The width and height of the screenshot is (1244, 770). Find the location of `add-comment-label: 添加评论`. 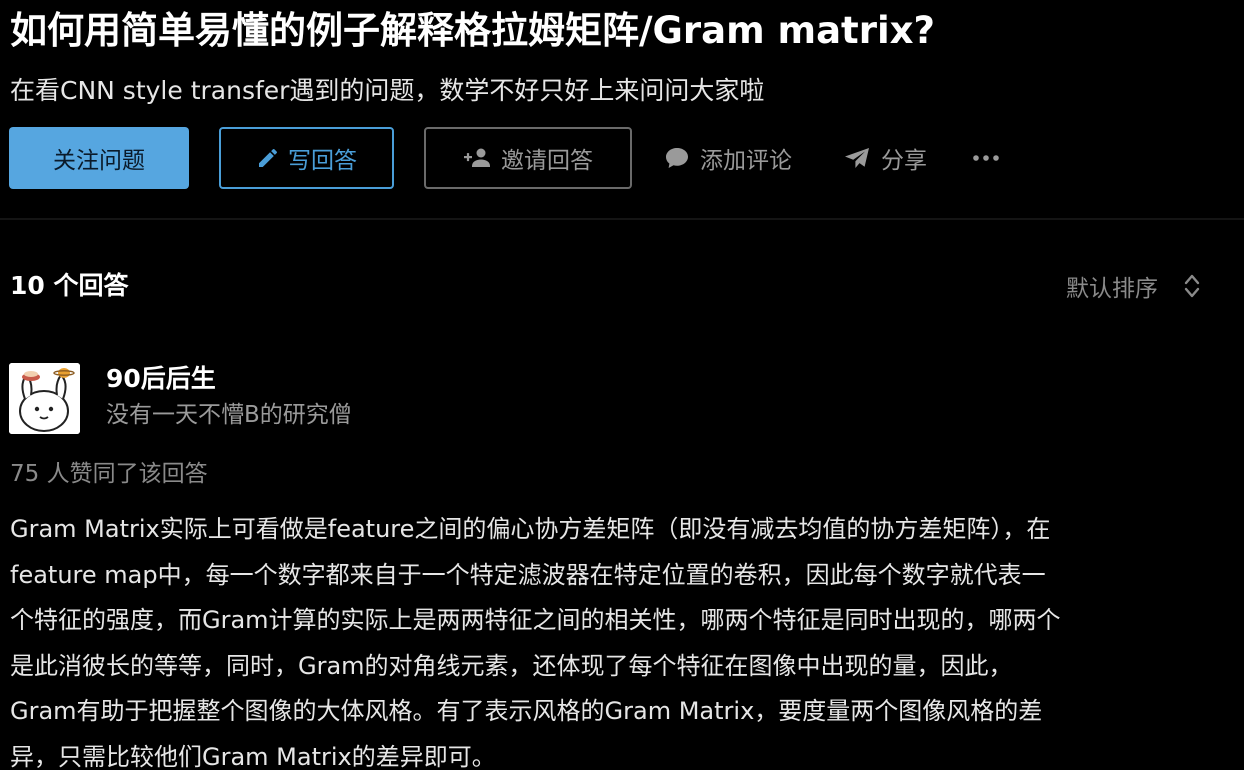

add-comment-label: 添加评论 is located at coordinates (746, 161).